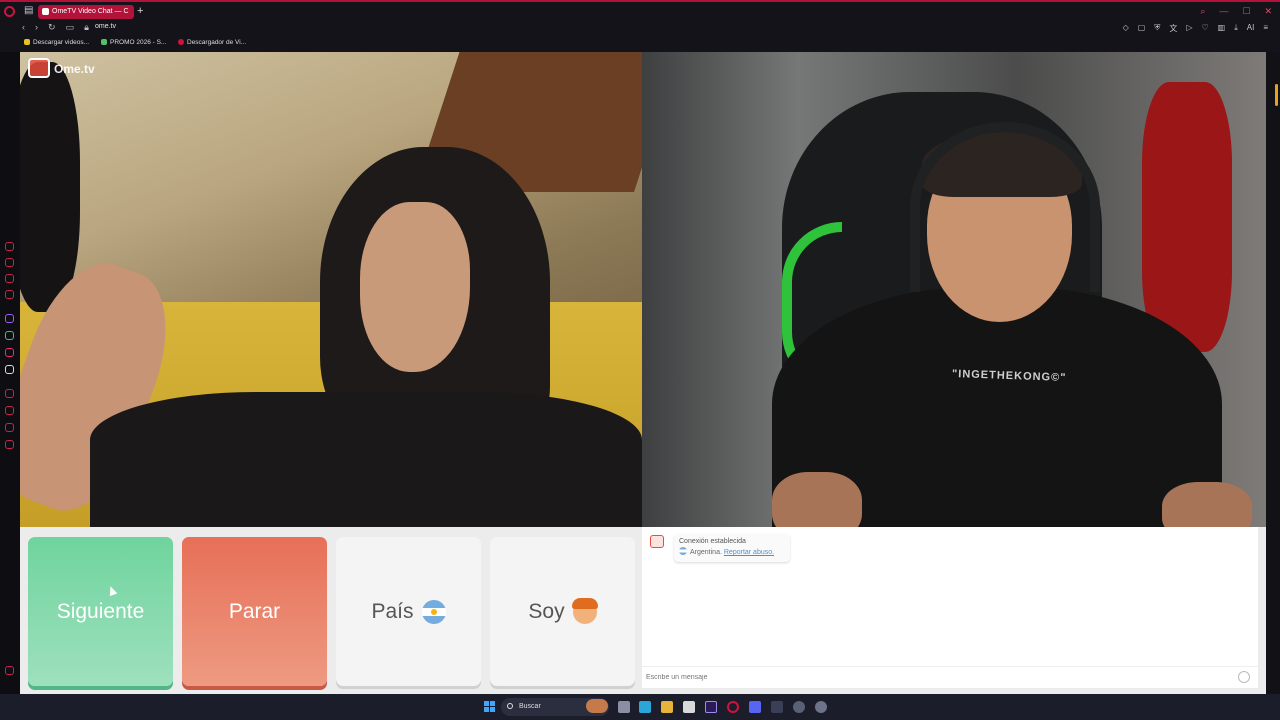 This screenshot has height=720, width=1280. What do you see at coordinates (9, 352) in the screenshot?
I see `instagram-icon` at bounding box center [9, 352].